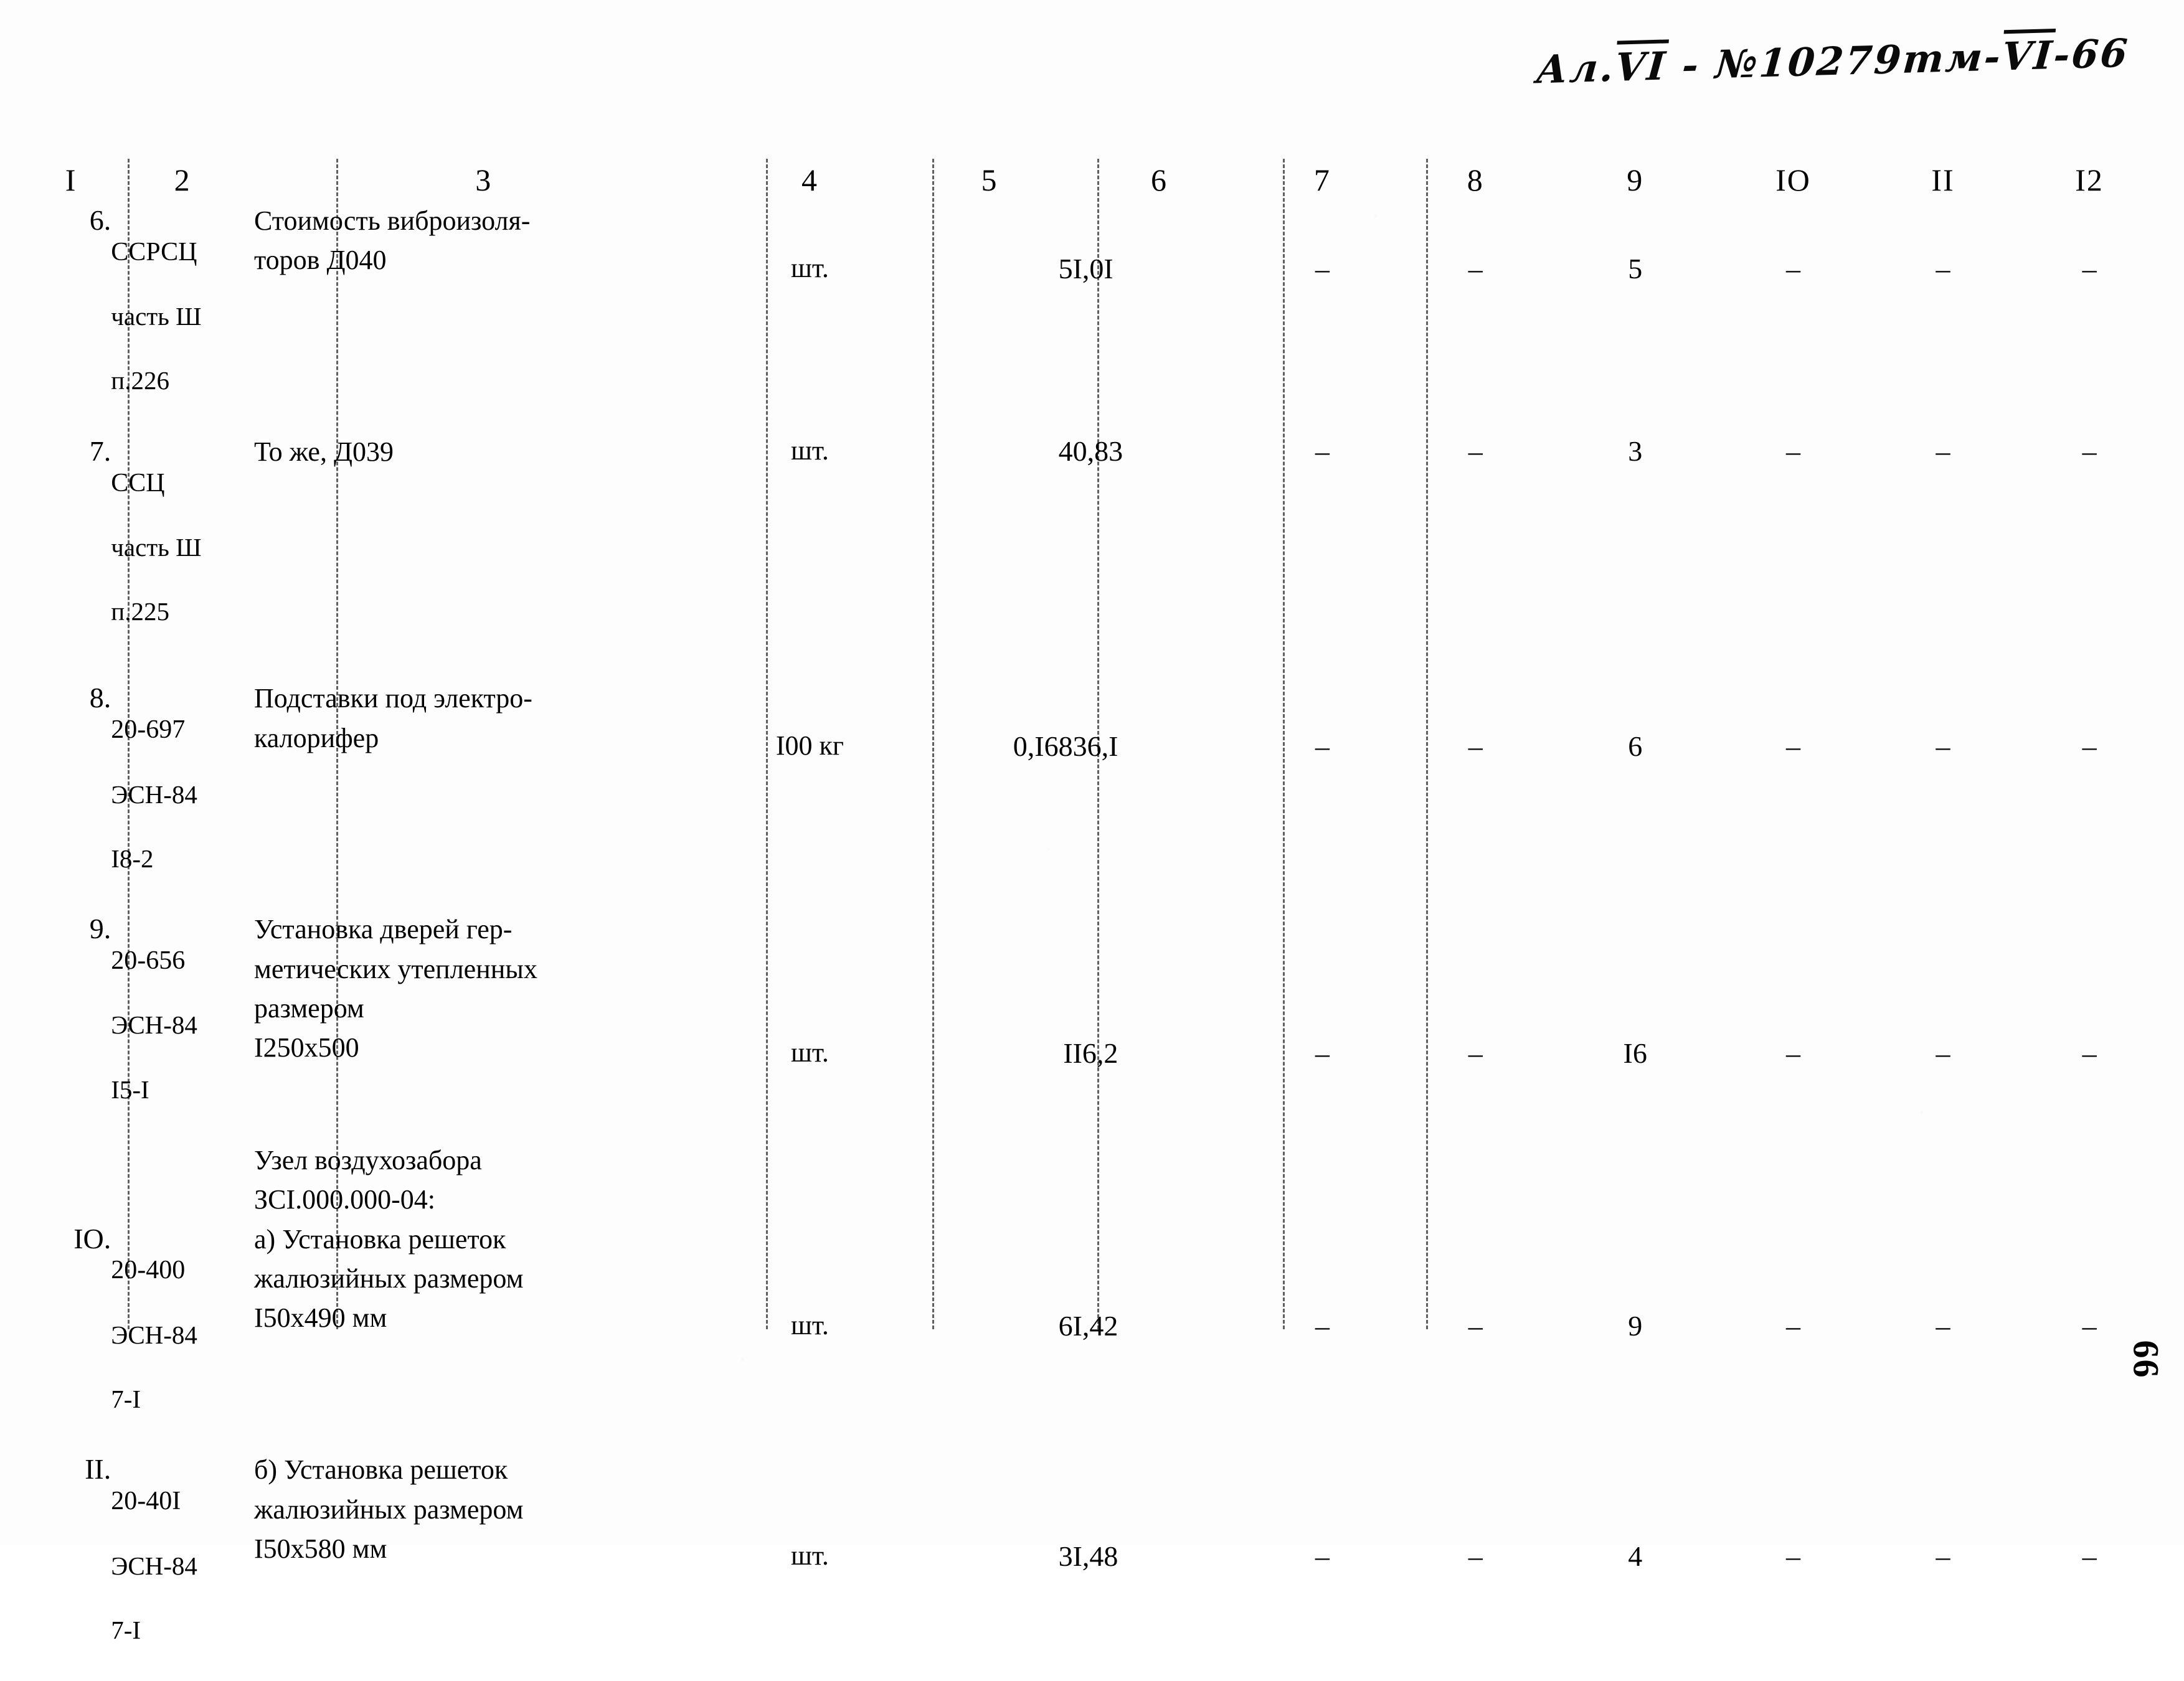 The image size is (2184, 1681). I want to click on row-col12, so click(2089, 1180).